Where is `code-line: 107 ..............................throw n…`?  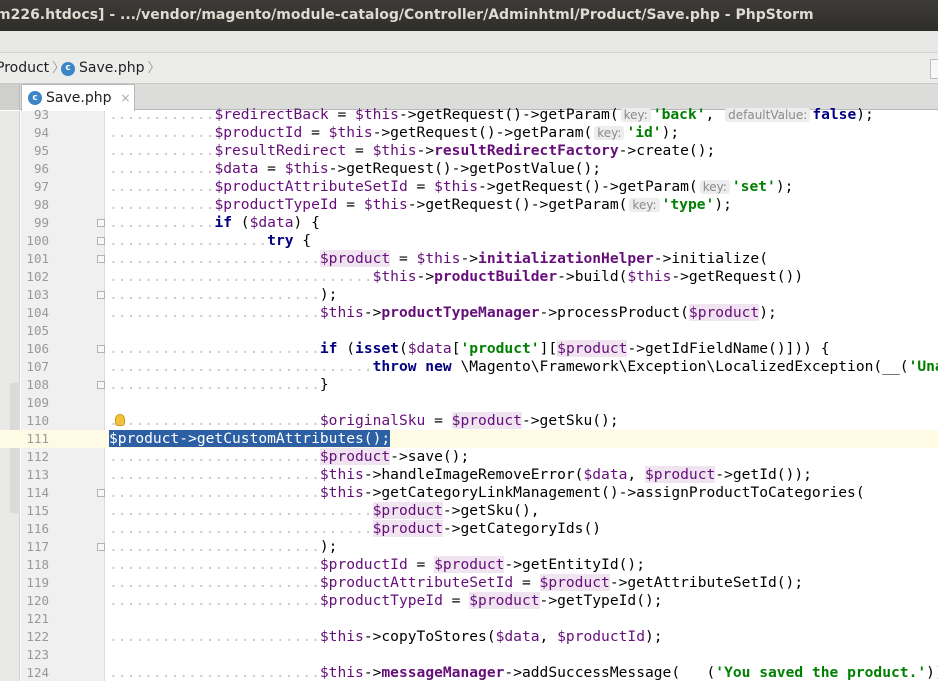
code-line: 107 ..............................throw n… is located at coordinates (469, 367).